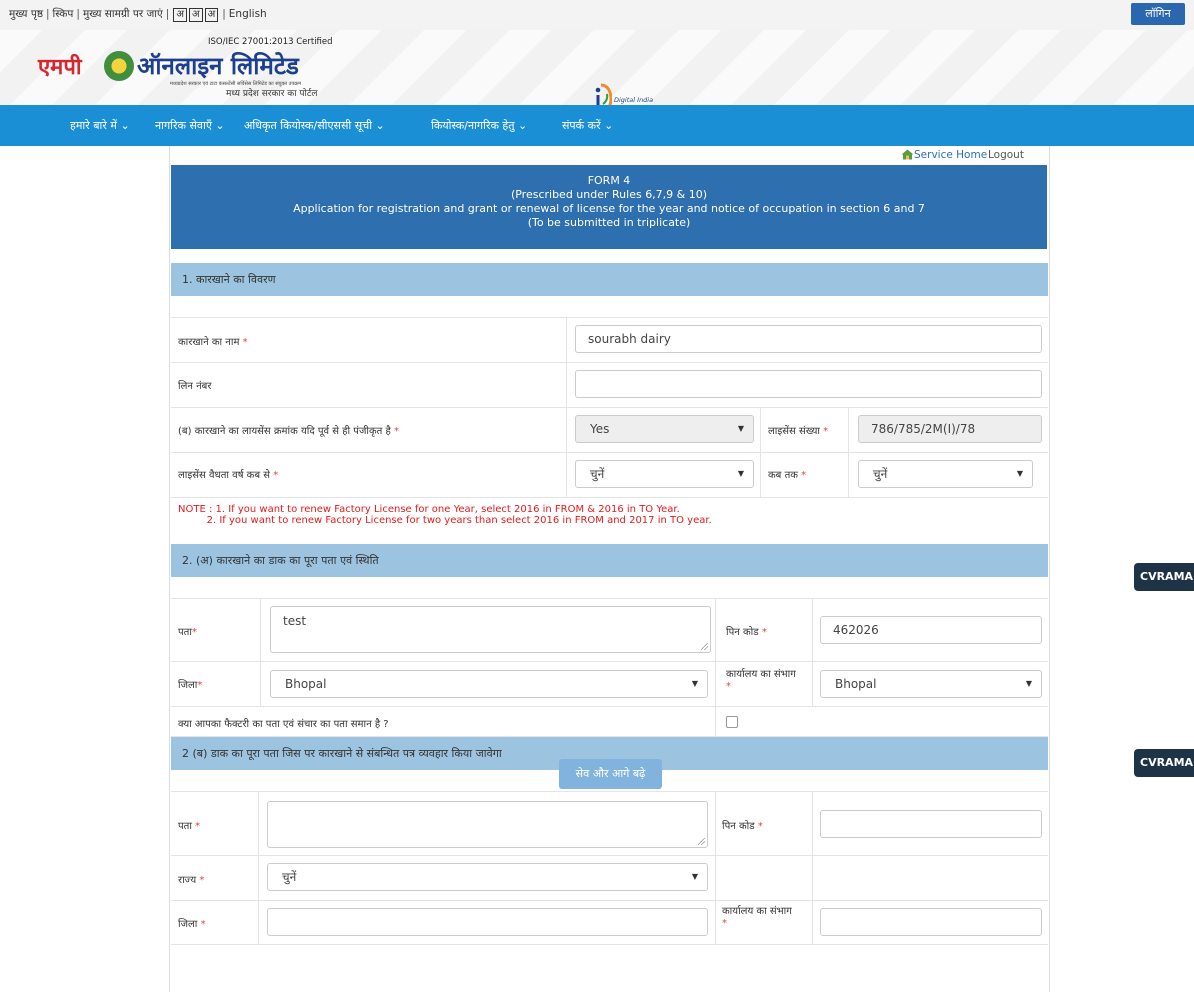 Image resolution: width=1194 pixels, height=992 pixels. What do you see at coordinates (26, 14) in the screenshot?
I see `home-link: मुख्य पृष्ठ` at bounding box center [26, 14].